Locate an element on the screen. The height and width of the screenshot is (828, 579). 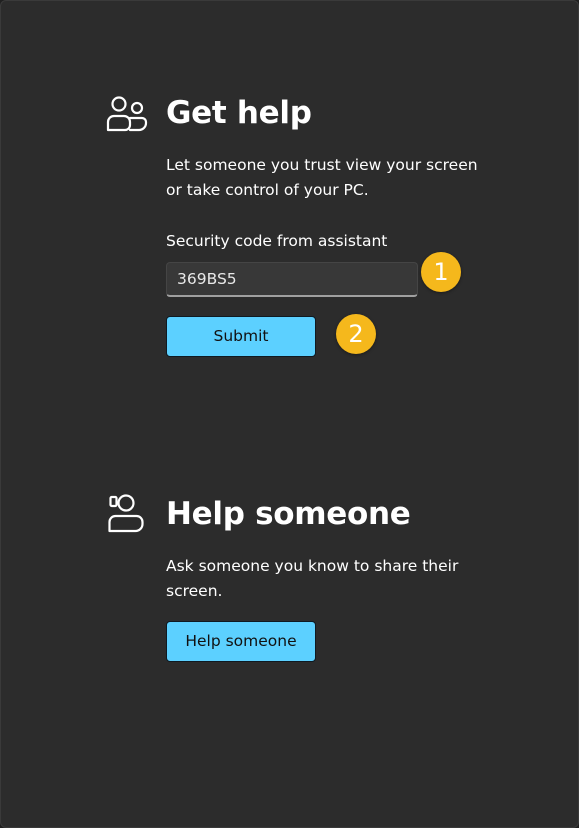
help-someone-description-line-2: screen. is located at coordinates (194, 591).